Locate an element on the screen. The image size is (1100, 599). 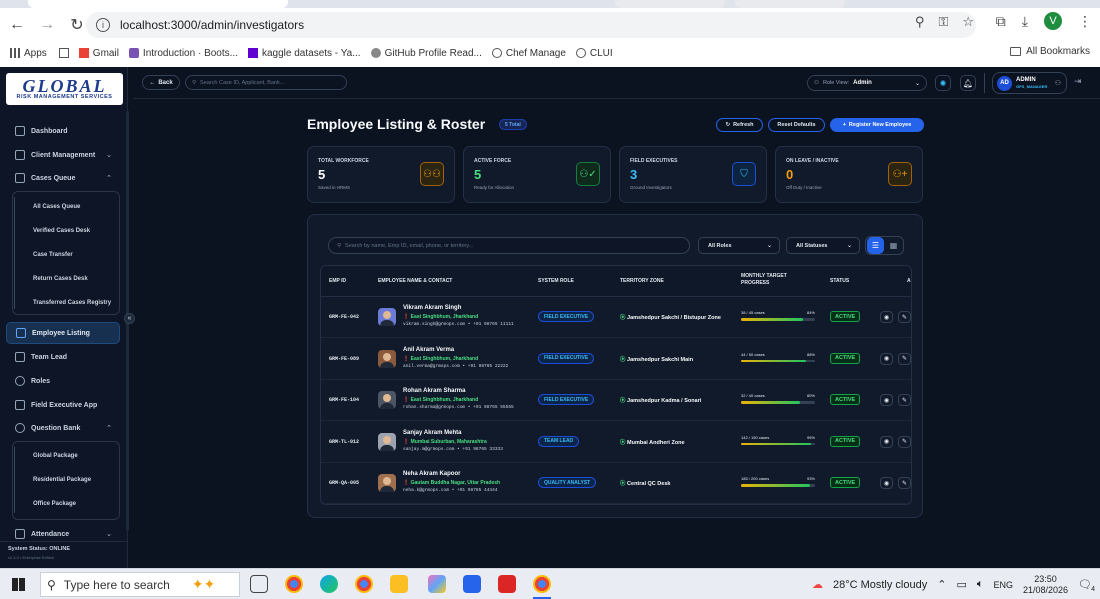
chevron-up-icon: ⌃ is located at coordinates (941, 584).